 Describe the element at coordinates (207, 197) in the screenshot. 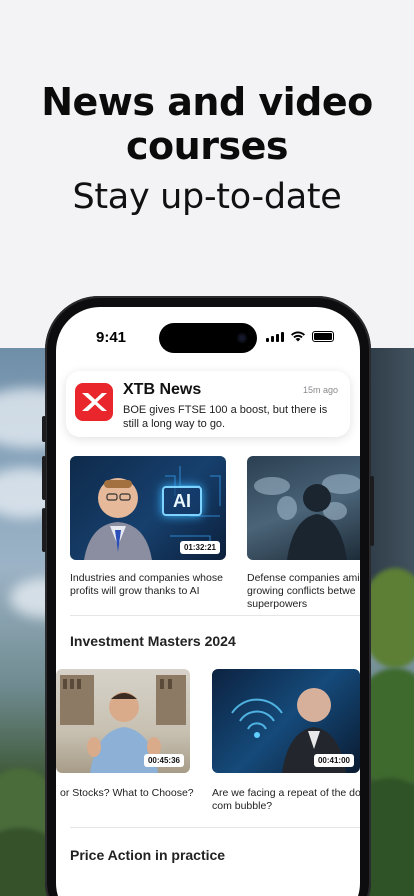

I see `hero-subline: Stay up-to-date` at that location.